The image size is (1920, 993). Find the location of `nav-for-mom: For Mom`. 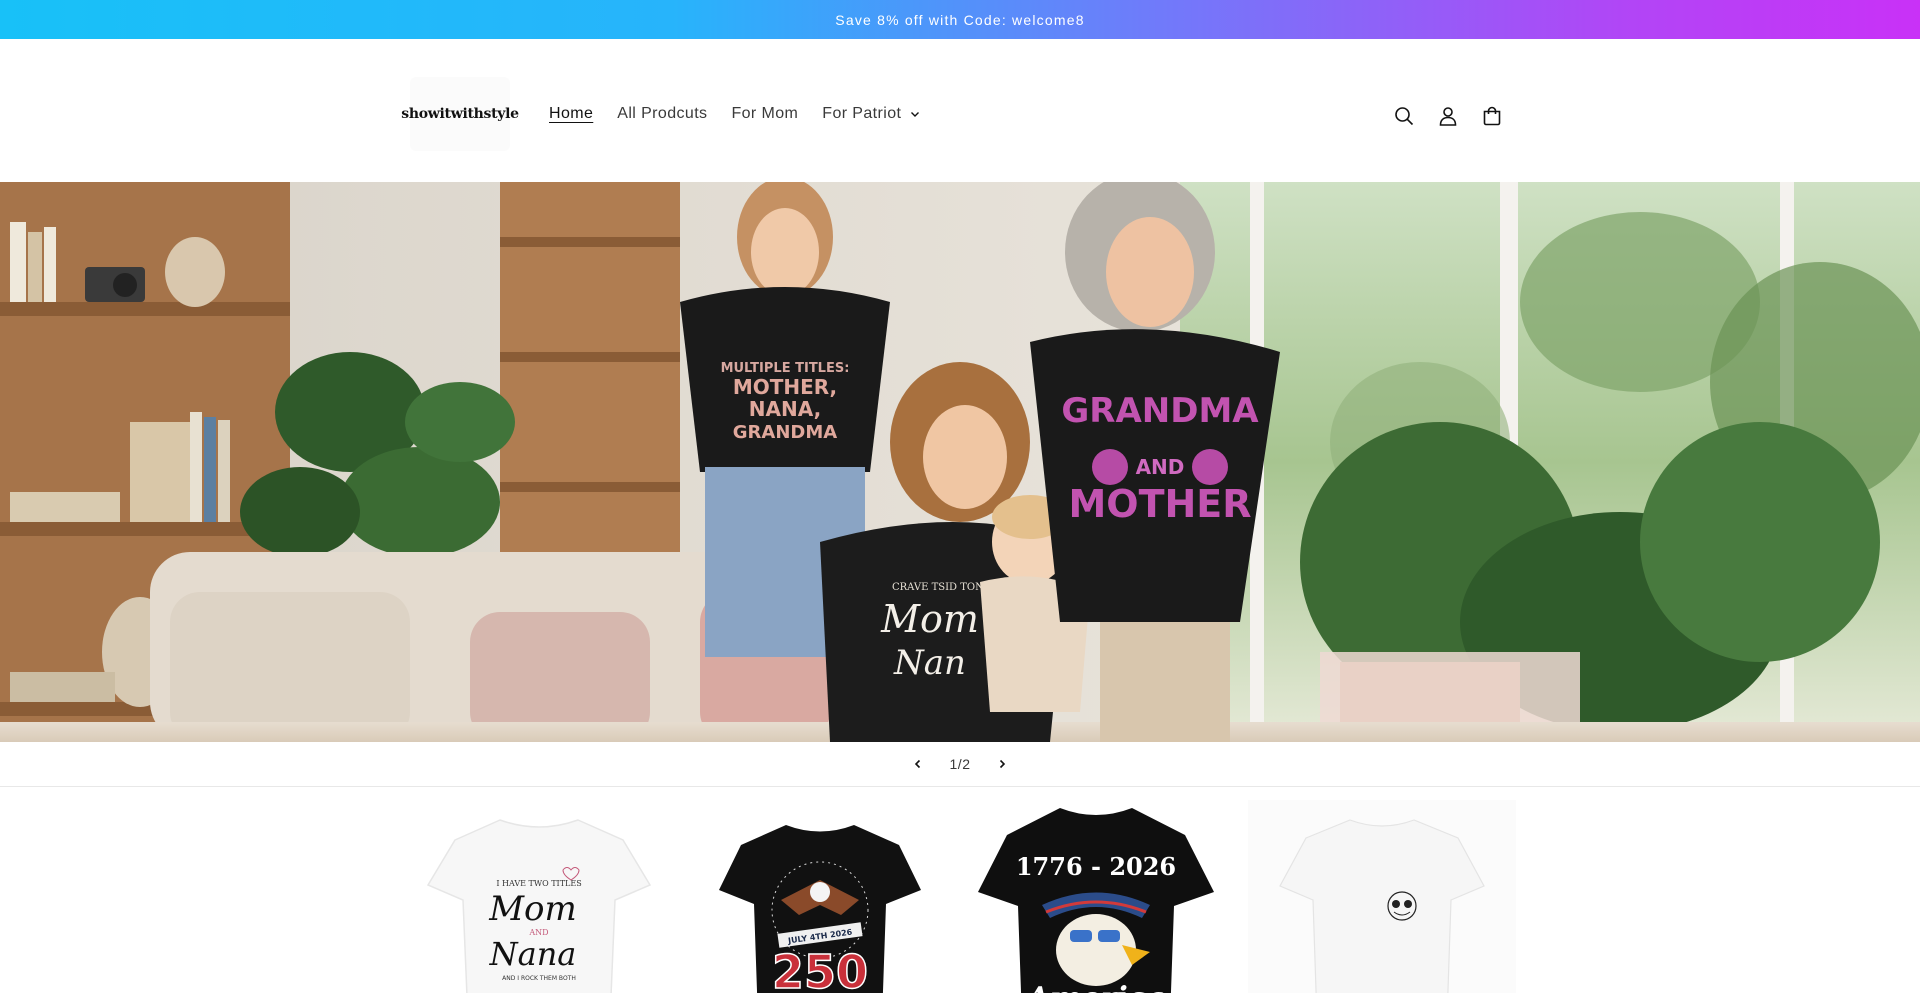

nav-for-mom: For Mom is located at coordinates (764, 114).